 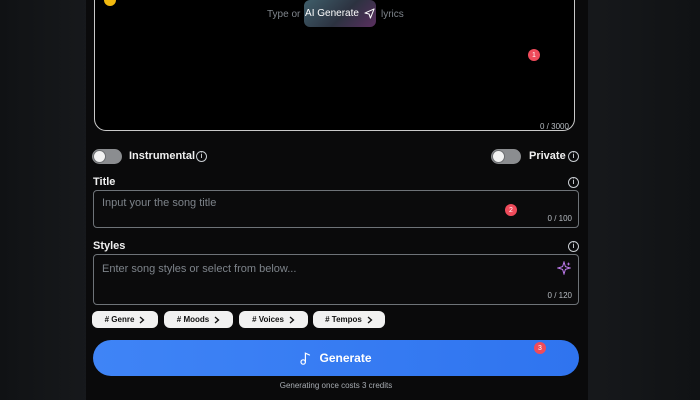 What do you see at coordinates (559, 295) in the screenshot?
I see `styles-counter: 0 / 120` at bounding box center [559, 295].